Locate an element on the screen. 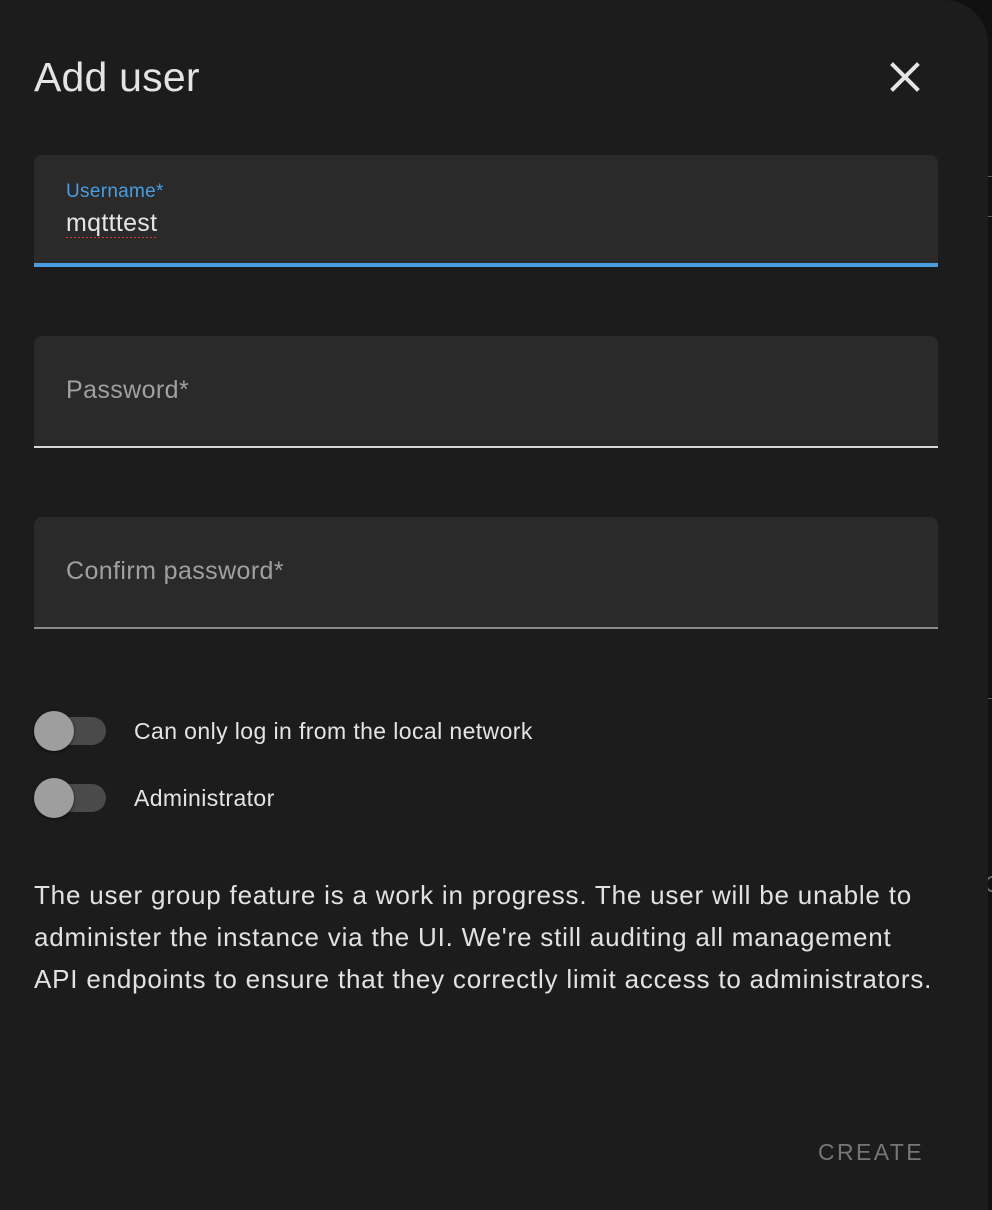 Image resolution: width=992 pixels, height=1210 pixels. local-only-toggle-row: Can only log in from the local network is located at coordinates (384, 731).